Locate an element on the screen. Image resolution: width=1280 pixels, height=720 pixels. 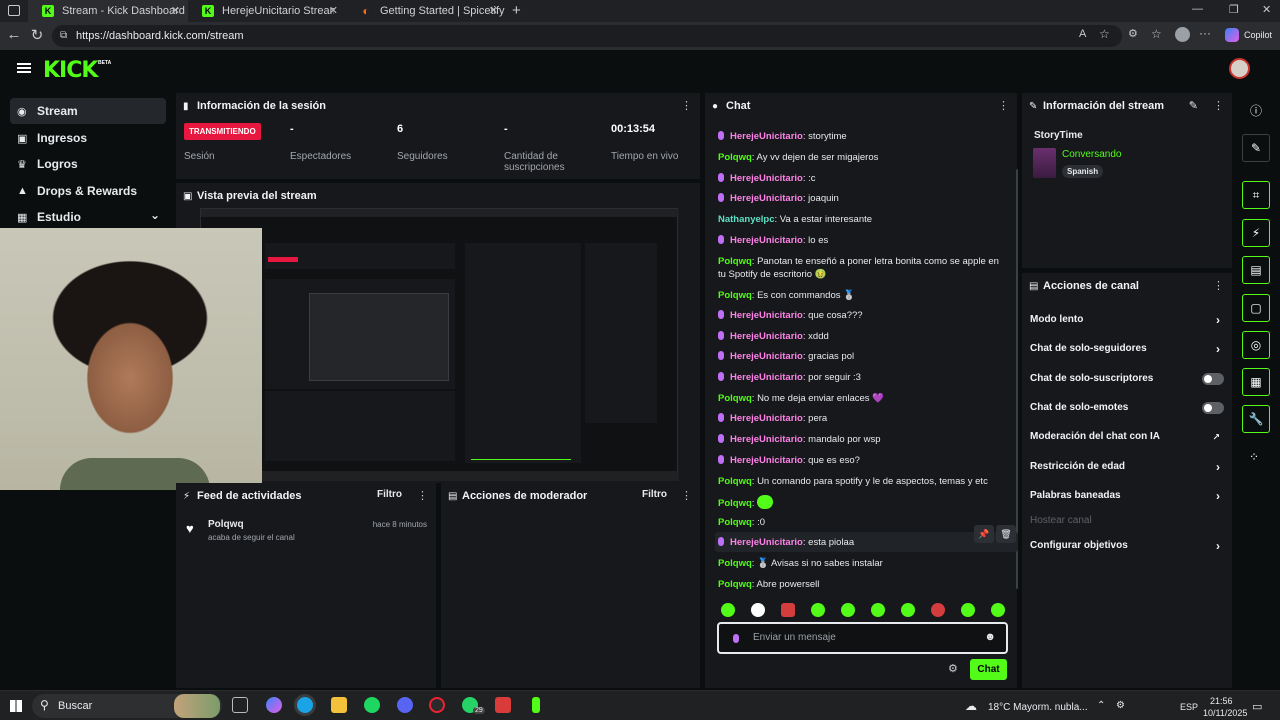
action-age-restriction: Restricción de edad › is located at coordinates (1127, 467).